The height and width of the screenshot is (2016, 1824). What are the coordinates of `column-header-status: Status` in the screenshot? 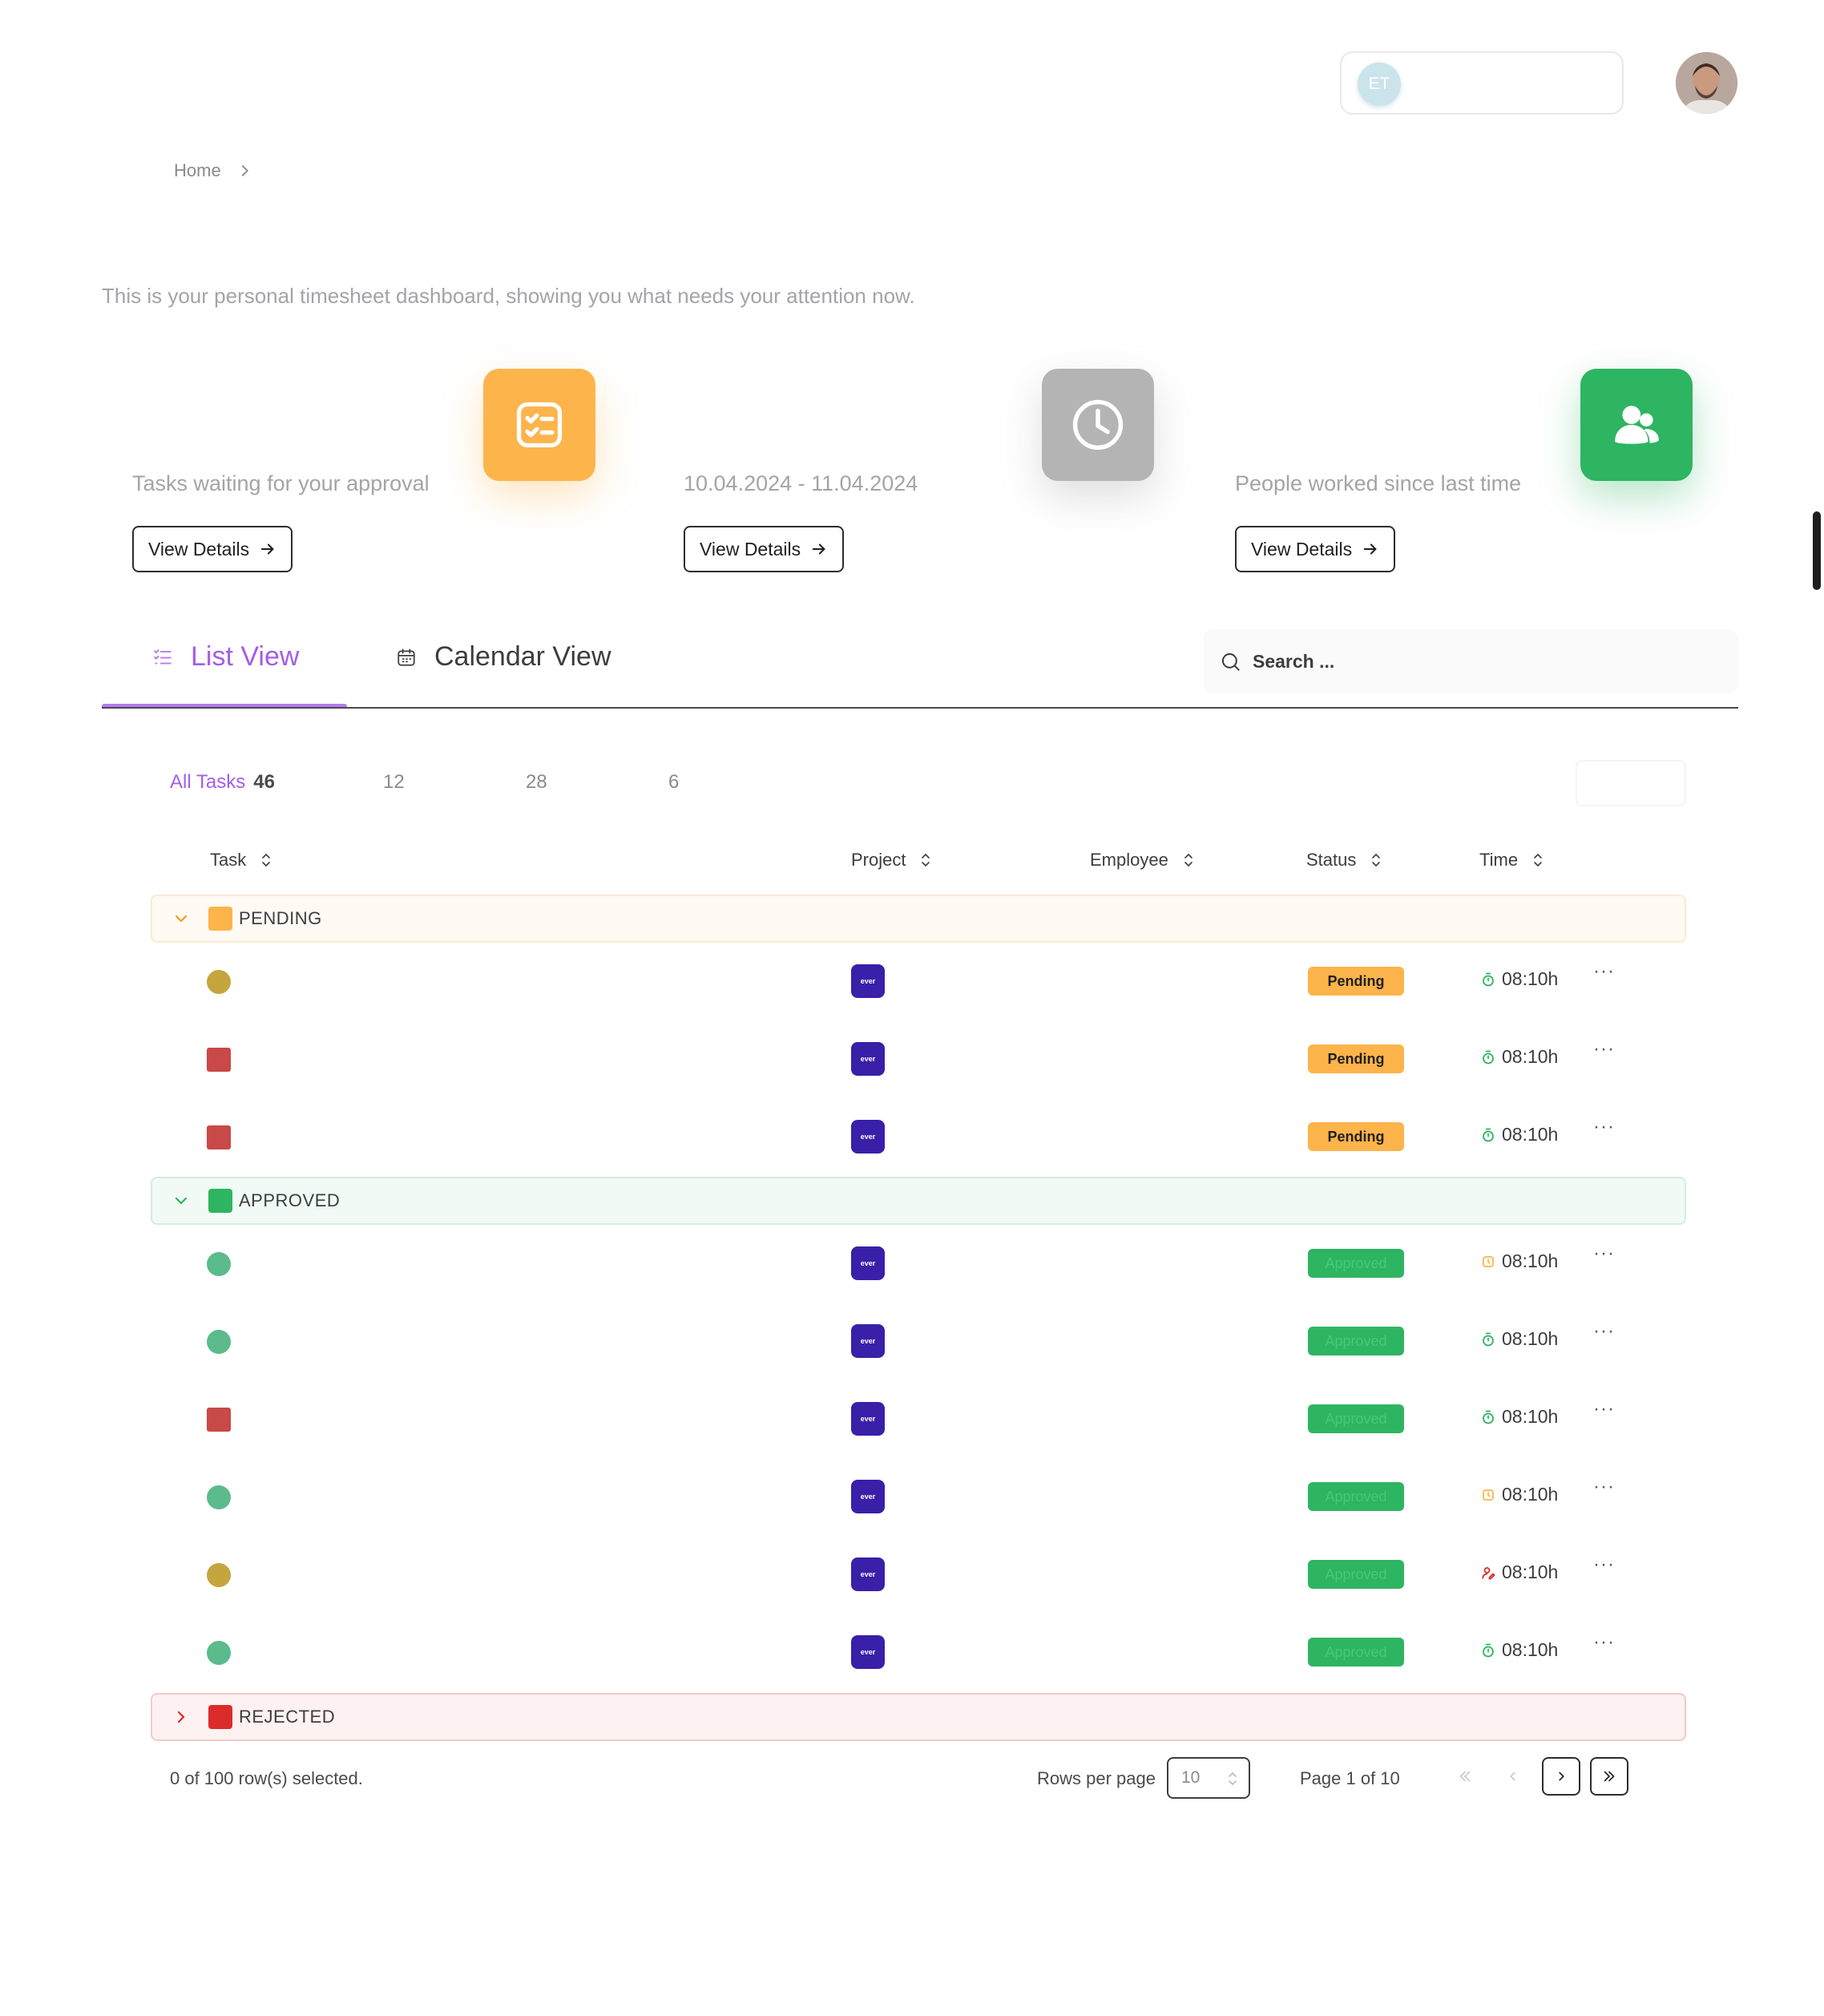 It's located at (1344, 860).